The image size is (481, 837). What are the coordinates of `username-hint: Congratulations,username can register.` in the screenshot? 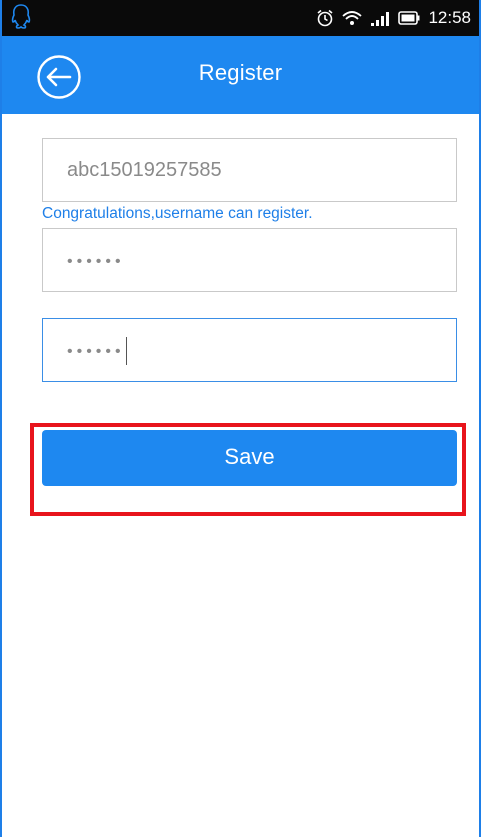 It's located at (177, 213).